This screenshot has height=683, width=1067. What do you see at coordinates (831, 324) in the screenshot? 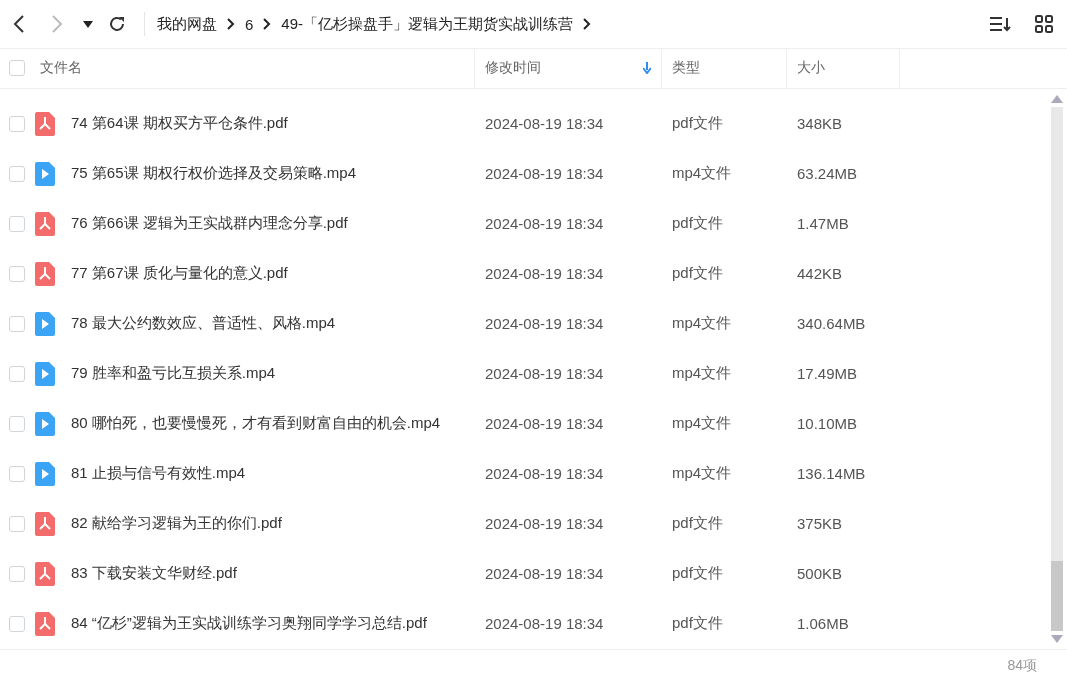
I see `file-size: 340.64MB` at bounding box center [831, 324].